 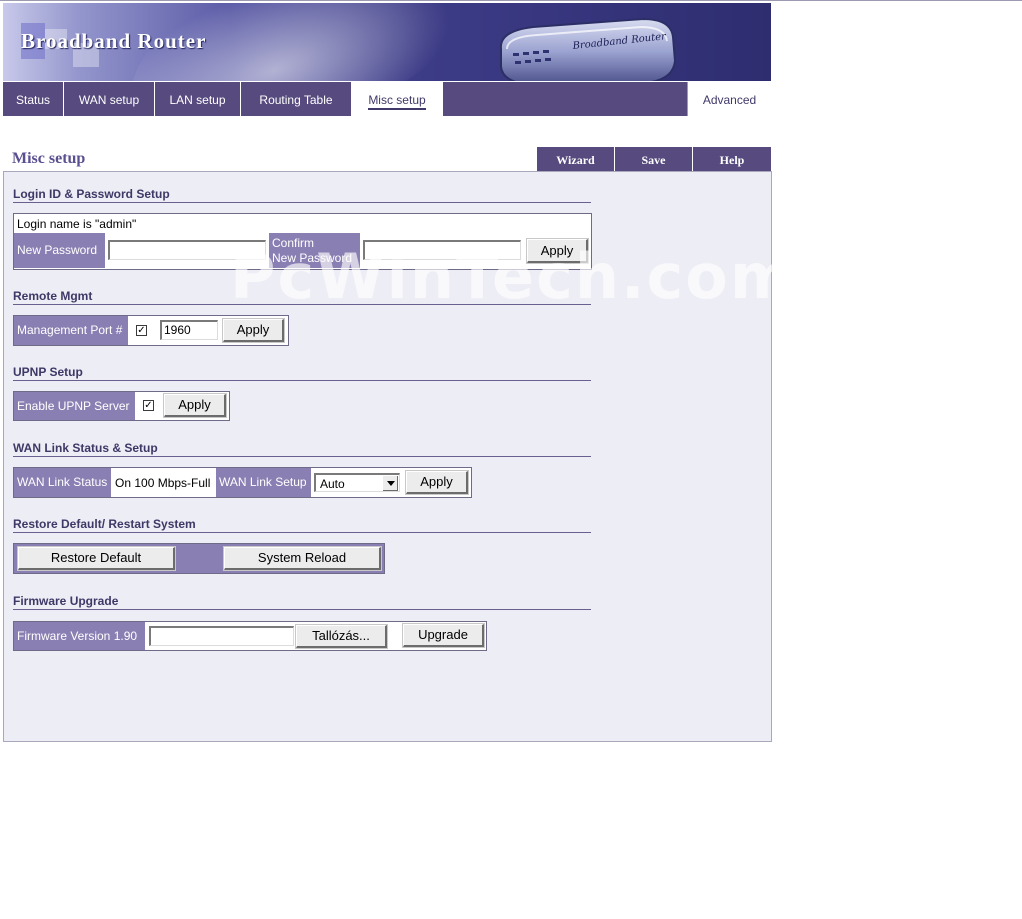 I want to click on remote-apply-button: Apply, so click(x=253, y=330).